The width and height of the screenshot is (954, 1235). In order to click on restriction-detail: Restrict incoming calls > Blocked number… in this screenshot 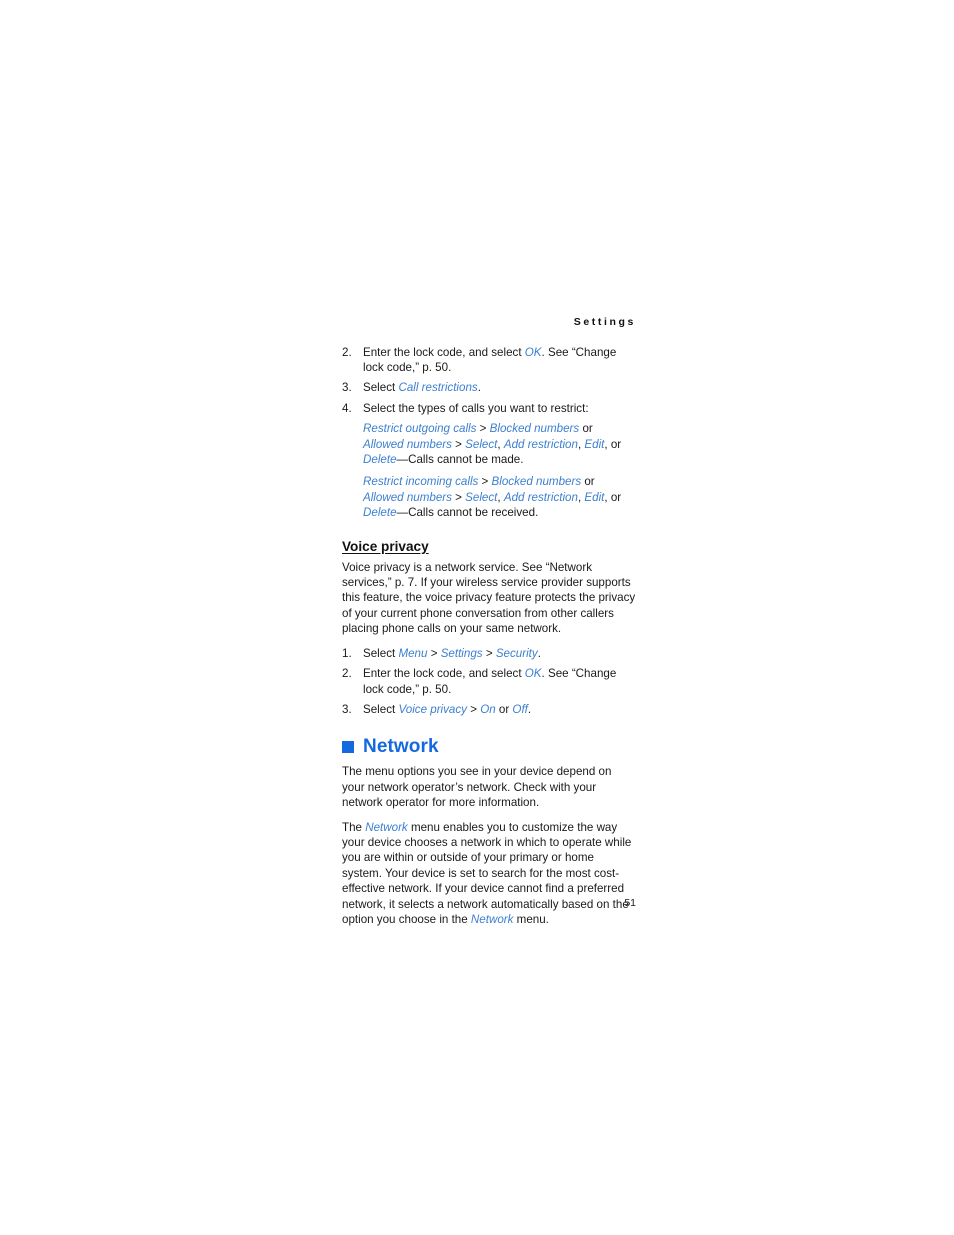, I will do `click(489, 497)`.